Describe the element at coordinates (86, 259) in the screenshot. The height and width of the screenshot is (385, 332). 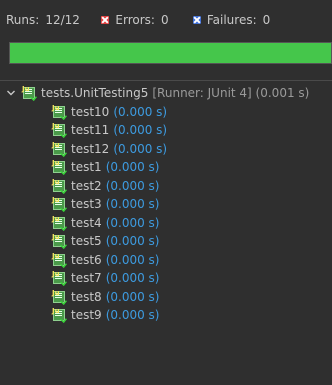
I see `test-name: test6` at that location.